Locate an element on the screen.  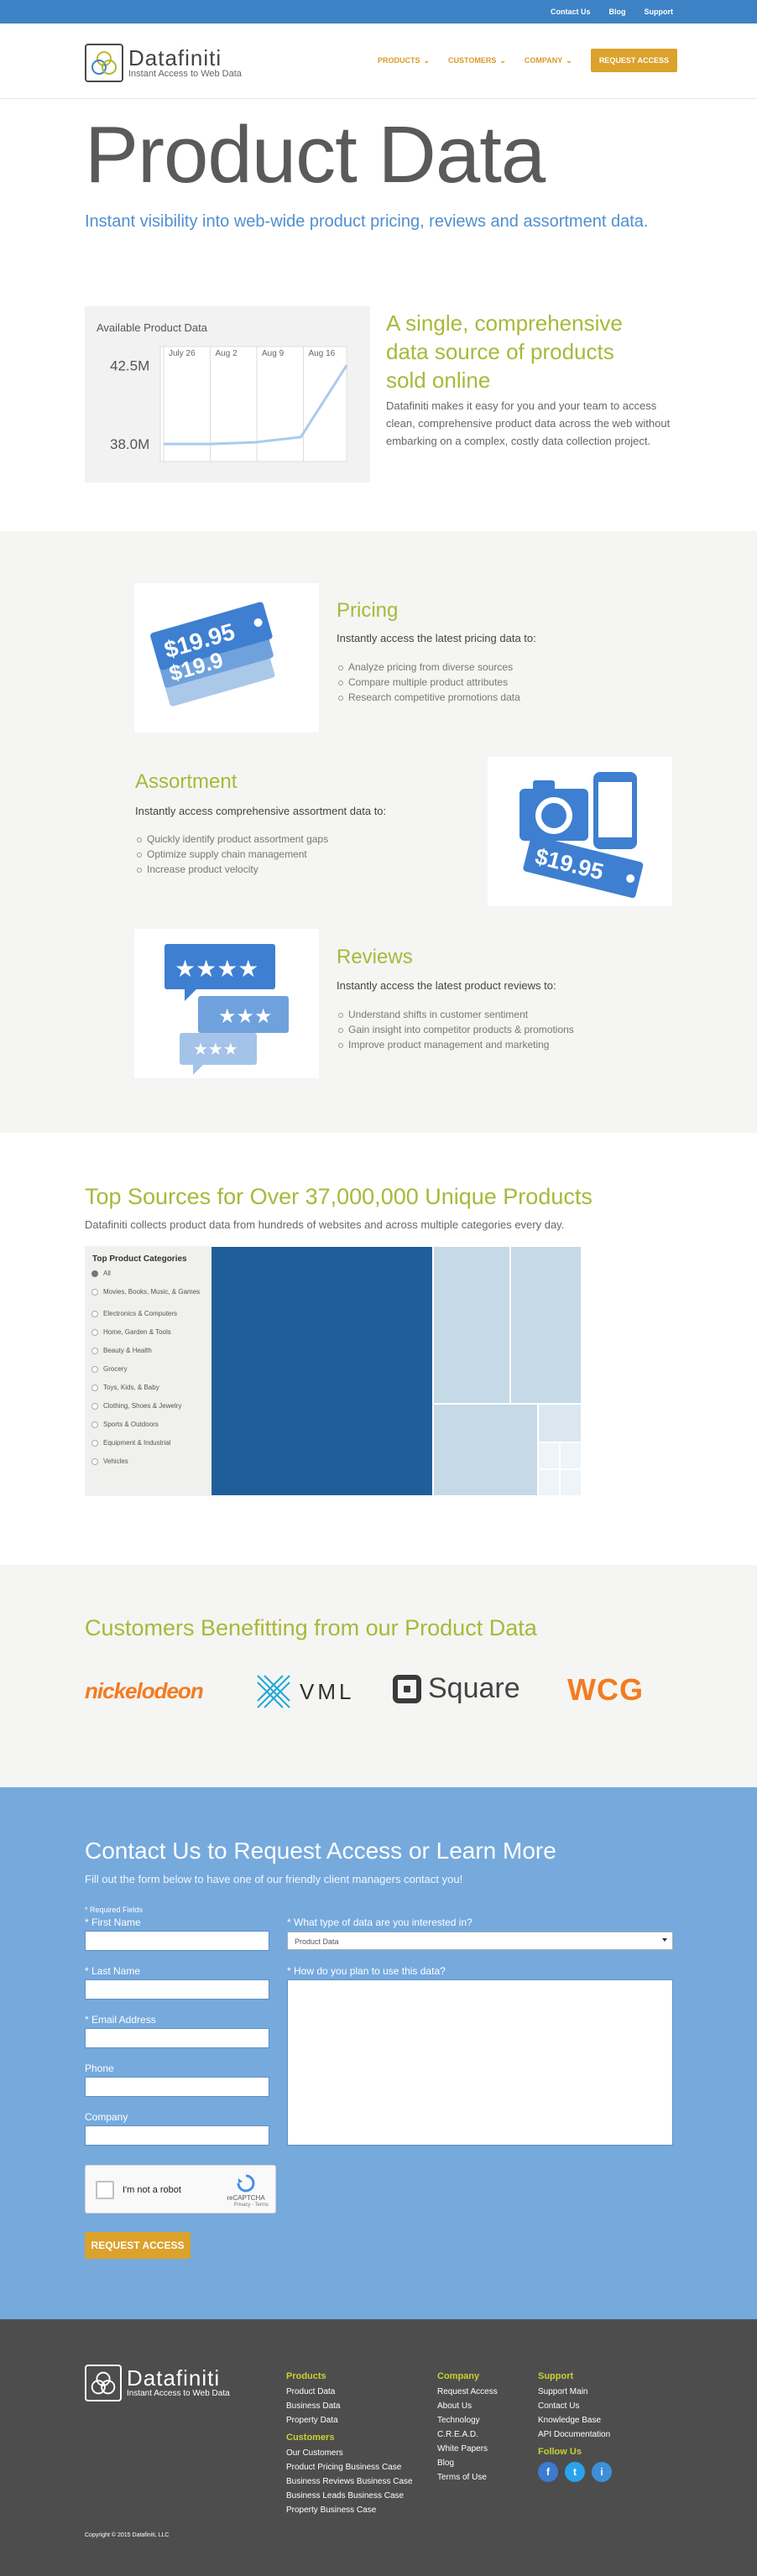
footer-company-title: Company is located at coordinates (458, 2376).